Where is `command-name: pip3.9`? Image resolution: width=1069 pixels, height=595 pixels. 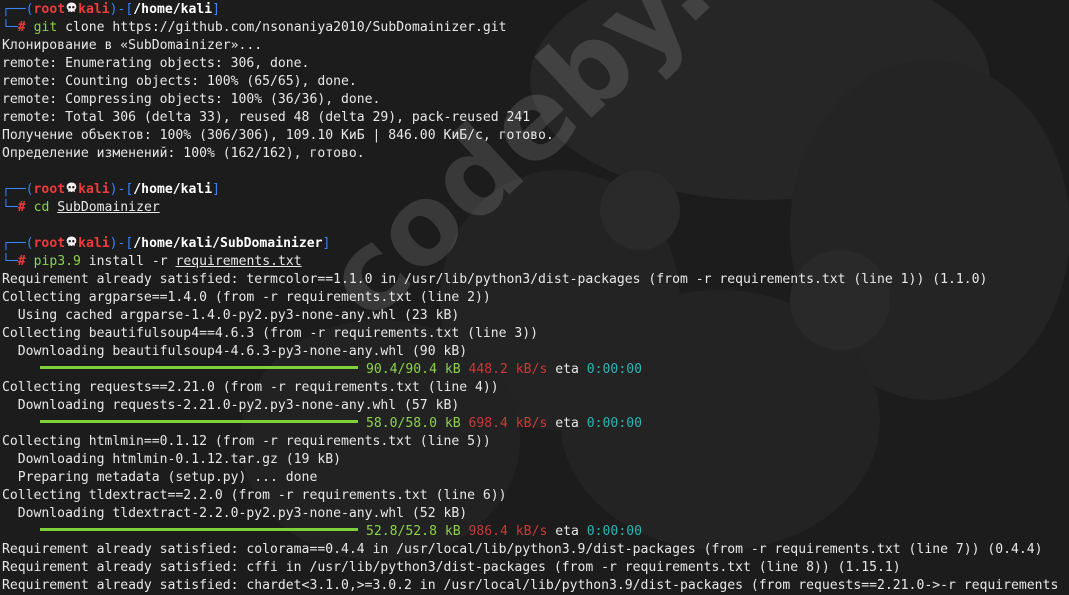
command-name: pip3.9 is located at coordinates (57, 261).